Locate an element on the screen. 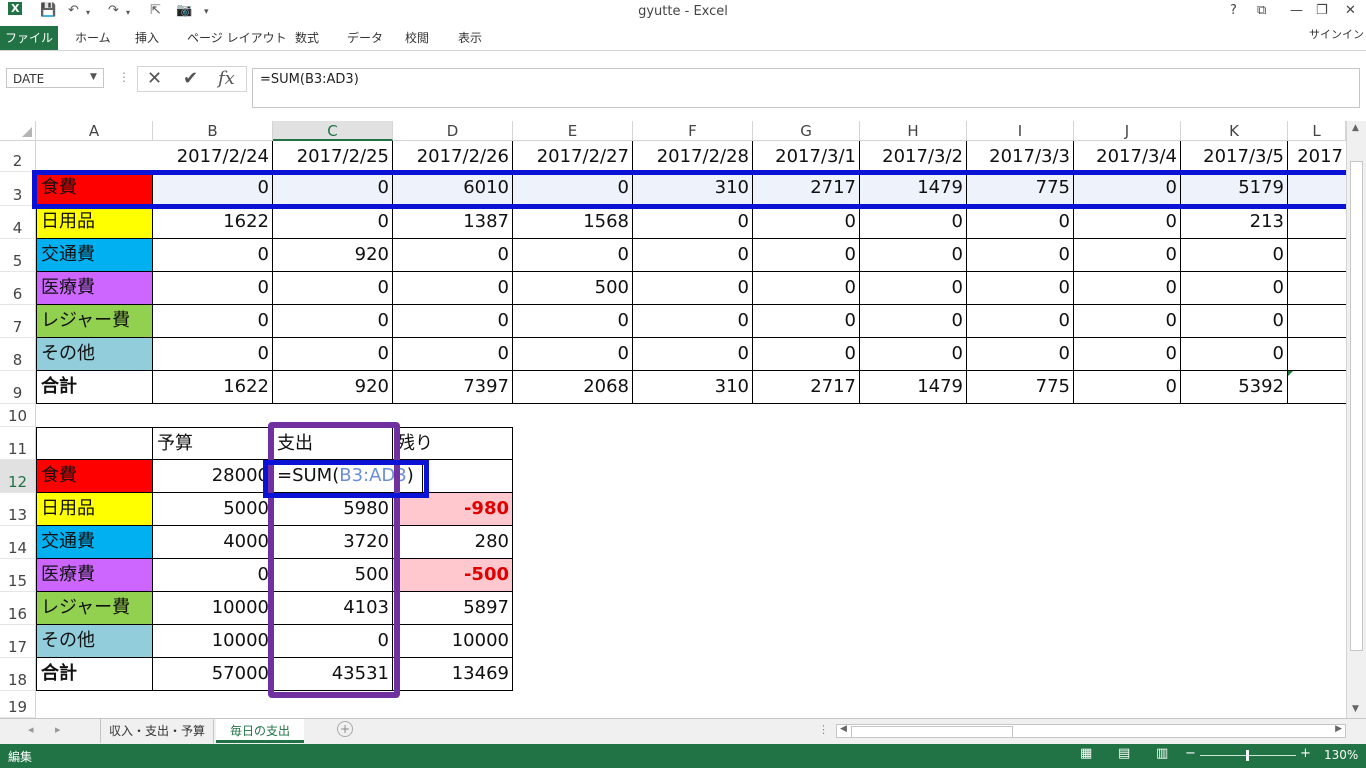  daily-value-cell: 2717 is located at coordinates (806, 189).